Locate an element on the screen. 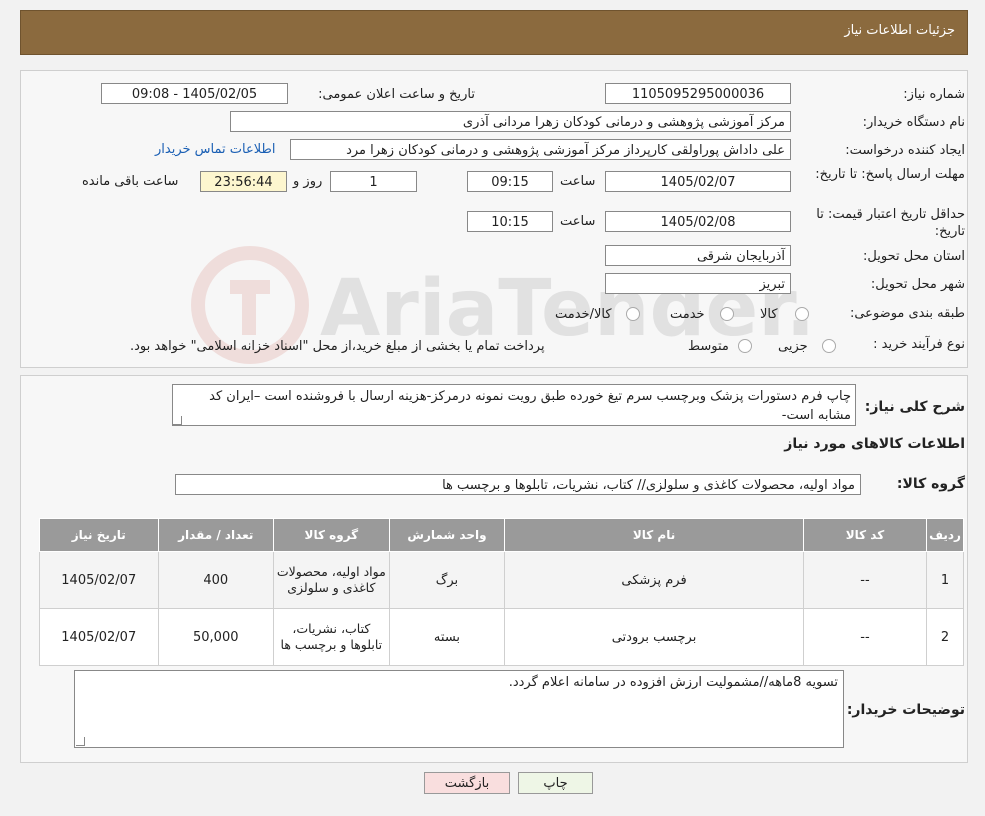 Image resolution: width=985 pixels, height=816 pixels. deadline-time-field: 09:15 is located at coordinates (510, 181).